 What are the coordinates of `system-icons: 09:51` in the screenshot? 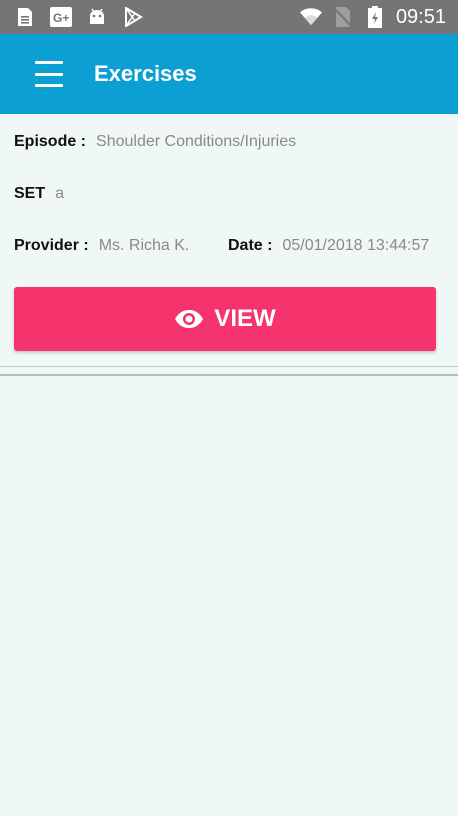 It's located at (372, 17).